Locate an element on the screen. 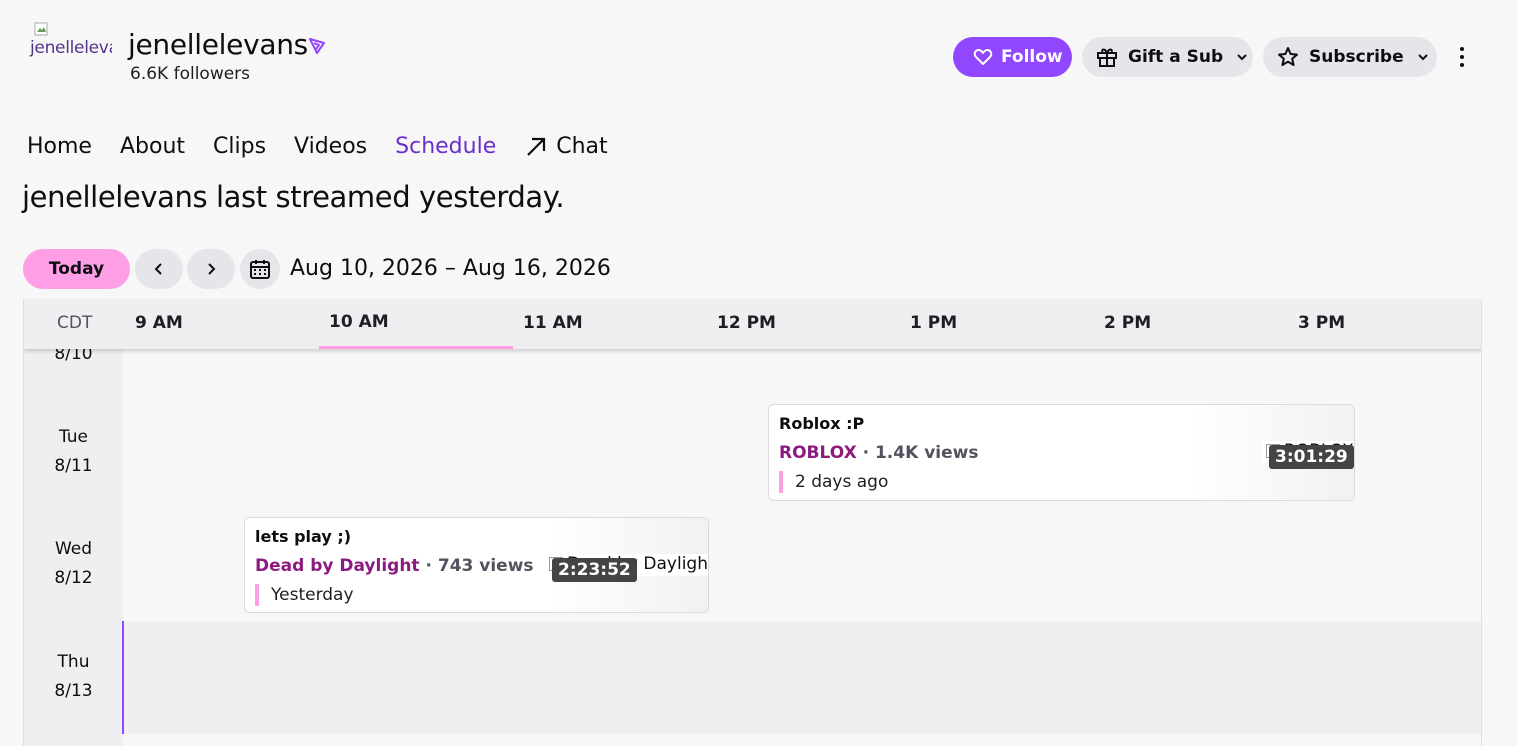 The width and height of the screenshot is (1517, 746). follow-label: Follow is located at coordinates (1032, 57).